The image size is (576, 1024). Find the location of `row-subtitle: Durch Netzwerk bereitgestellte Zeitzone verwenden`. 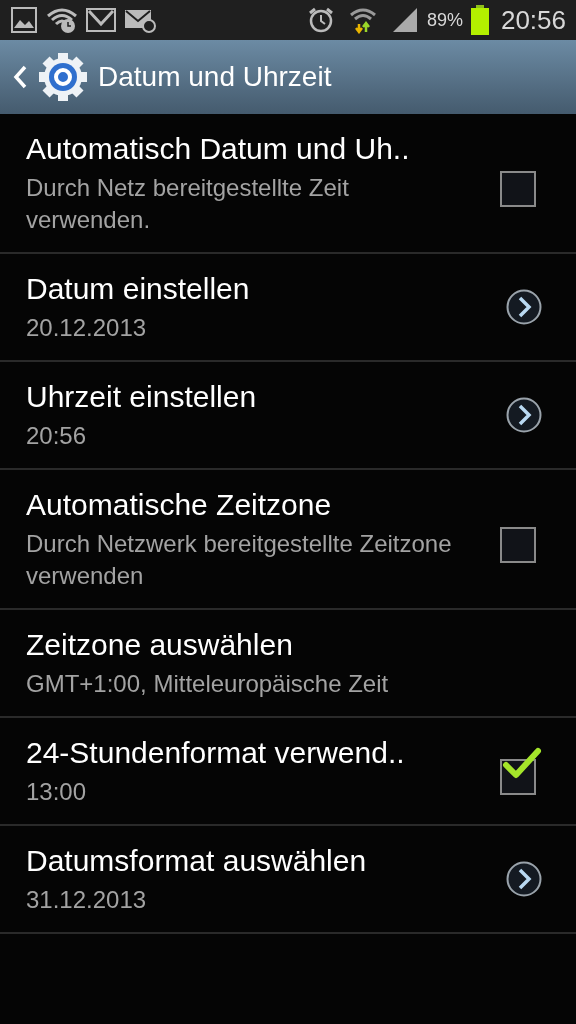

row-subtitle: Durch Netzwerk bereitgestellte Zeitzone verwenden is located at coordinates (239, 560).